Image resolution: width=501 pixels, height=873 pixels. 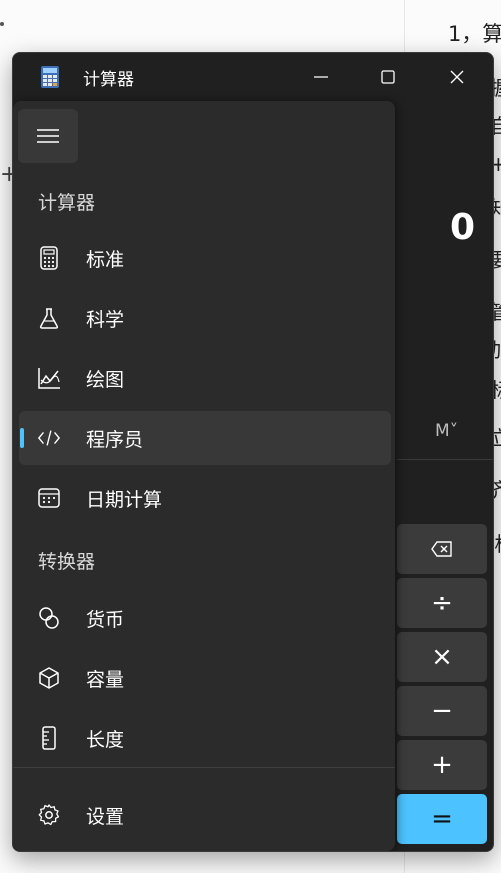 I want to click on close-icon, so click(x=457, y=77).